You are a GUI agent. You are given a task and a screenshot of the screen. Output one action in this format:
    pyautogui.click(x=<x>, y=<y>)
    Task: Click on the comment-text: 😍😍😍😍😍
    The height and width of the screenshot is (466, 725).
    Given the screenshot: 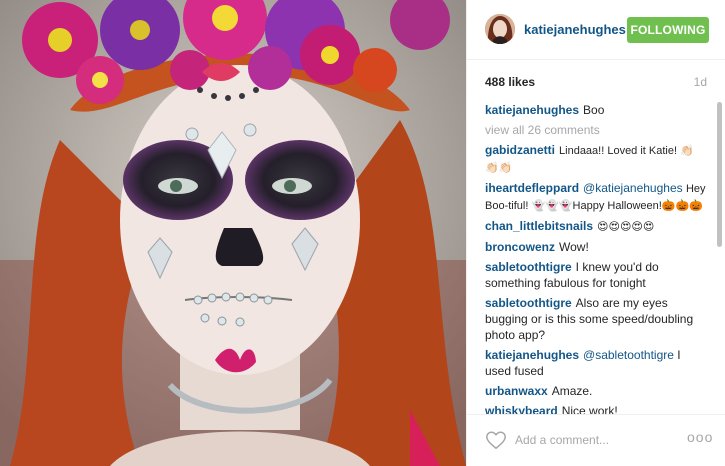 What is the action you would take?
    pyautogui.click(x=626, y=227)
    